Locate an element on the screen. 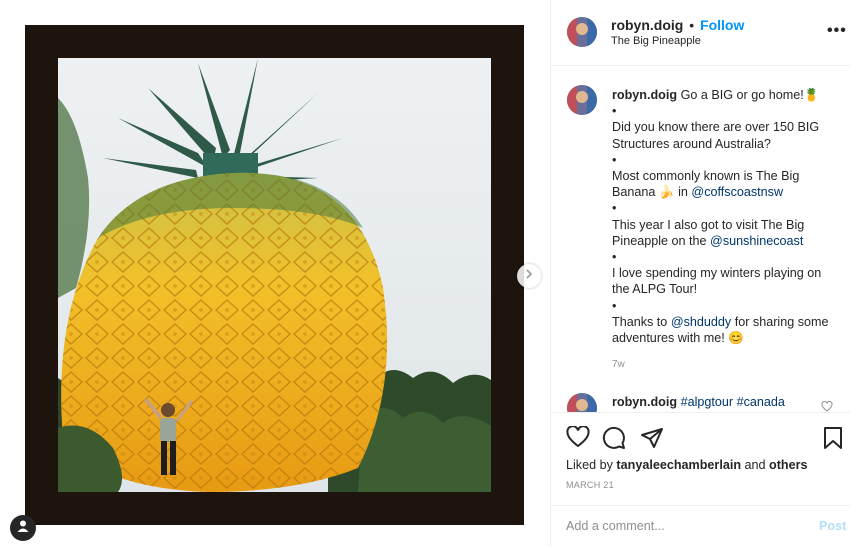  share-icon is located at coordinates (652, 440).